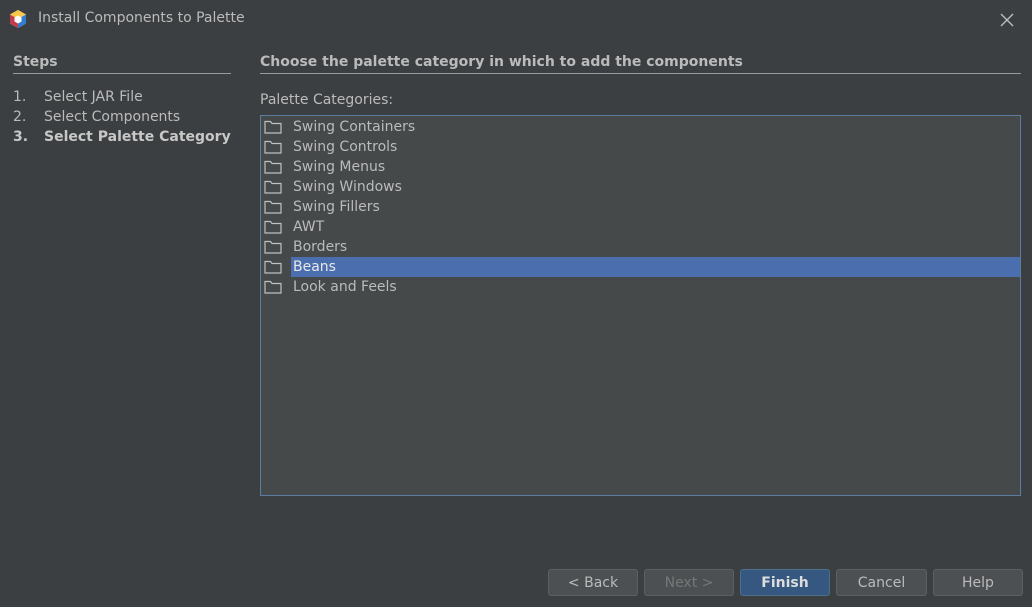 This screenshot has width=1032, height=607. Describe the element at coordinates (21, 137) in the screenshot. I see `step-number: 3.` at that location.